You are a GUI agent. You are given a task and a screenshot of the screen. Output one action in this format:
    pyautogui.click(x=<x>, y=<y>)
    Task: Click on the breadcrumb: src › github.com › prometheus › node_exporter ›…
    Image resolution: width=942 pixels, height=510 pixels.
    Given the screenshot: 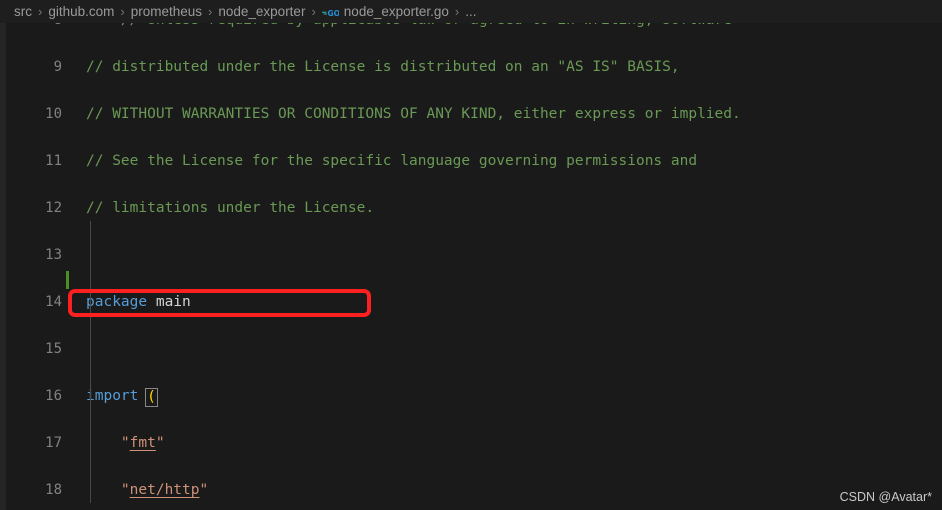 What is the action you would take?
    pyautogui.click(x=471, y=11)
    